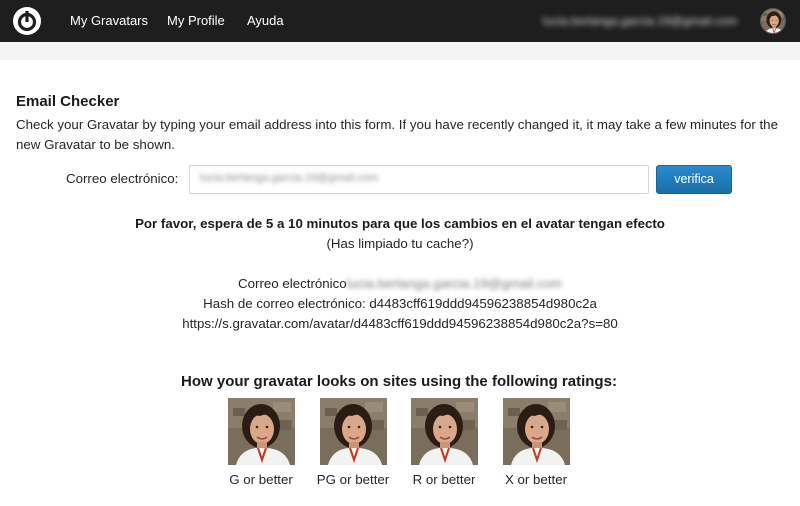 Image resolution: width=800 pixels, height=506 pixels. I want to click on rating-r: R or better, so click(444, 442).